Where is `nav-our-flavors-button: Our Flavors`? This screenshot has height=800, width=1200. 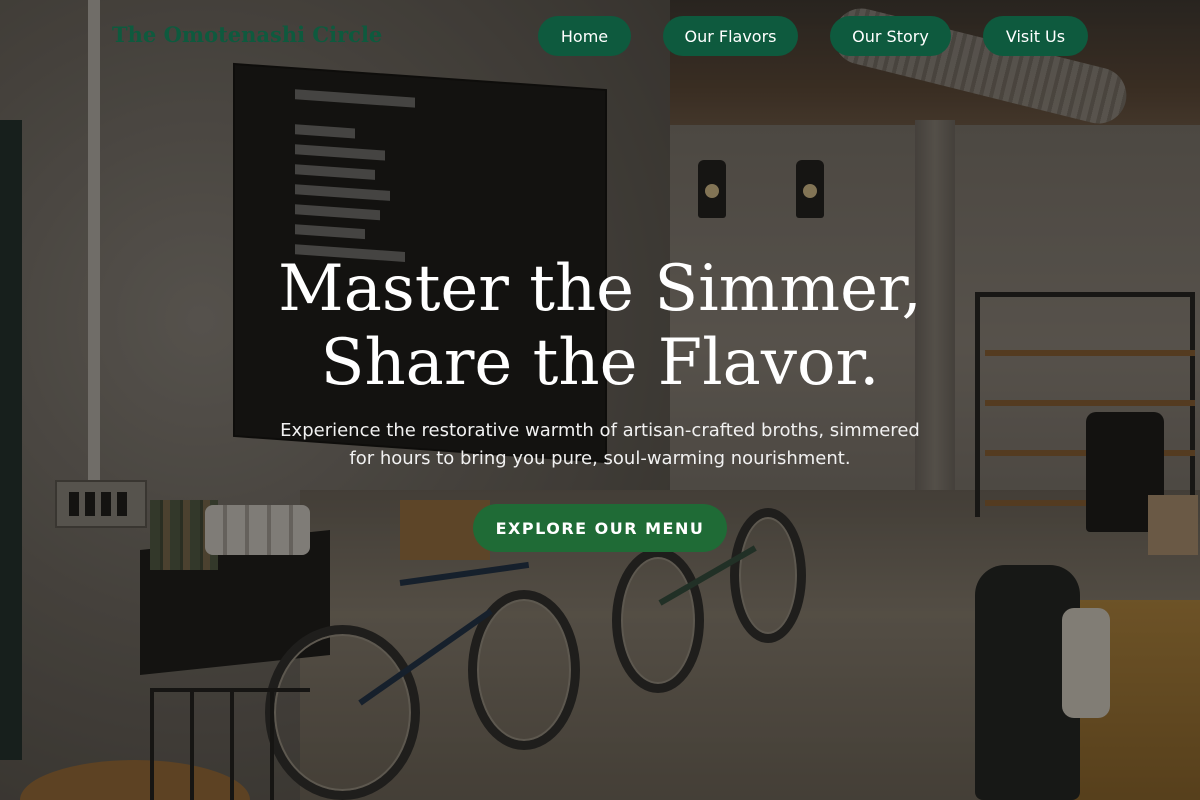
nav-our-flavors-button: Our Flavors is located at coordinates (730, 36).